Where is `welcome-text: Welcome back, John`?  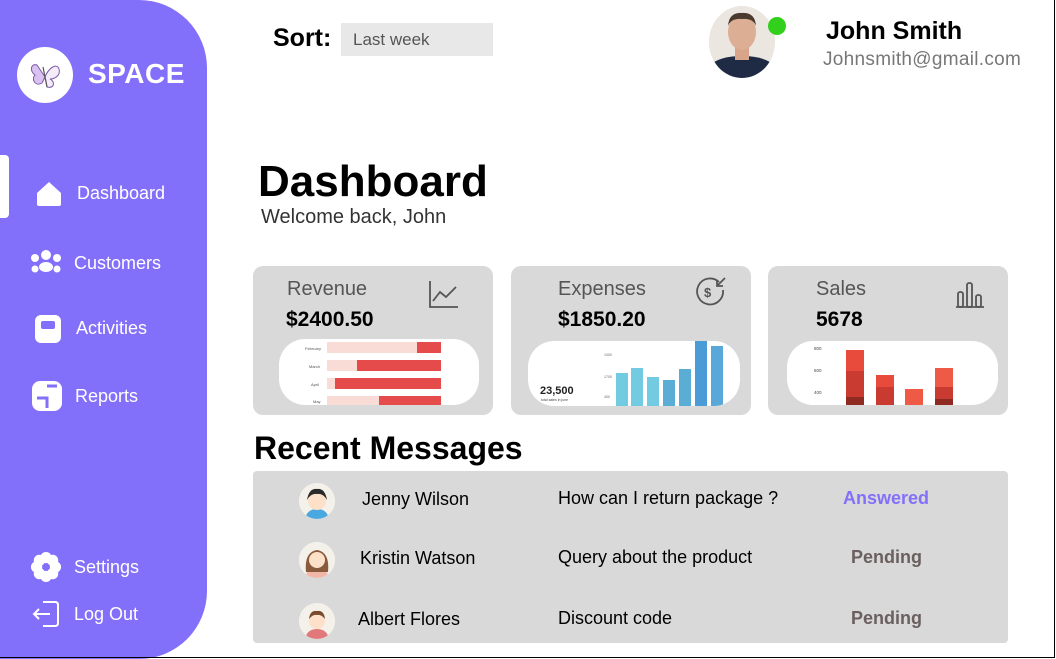
welcome-text: Welcome back, John is located at coordinates (354, 217).